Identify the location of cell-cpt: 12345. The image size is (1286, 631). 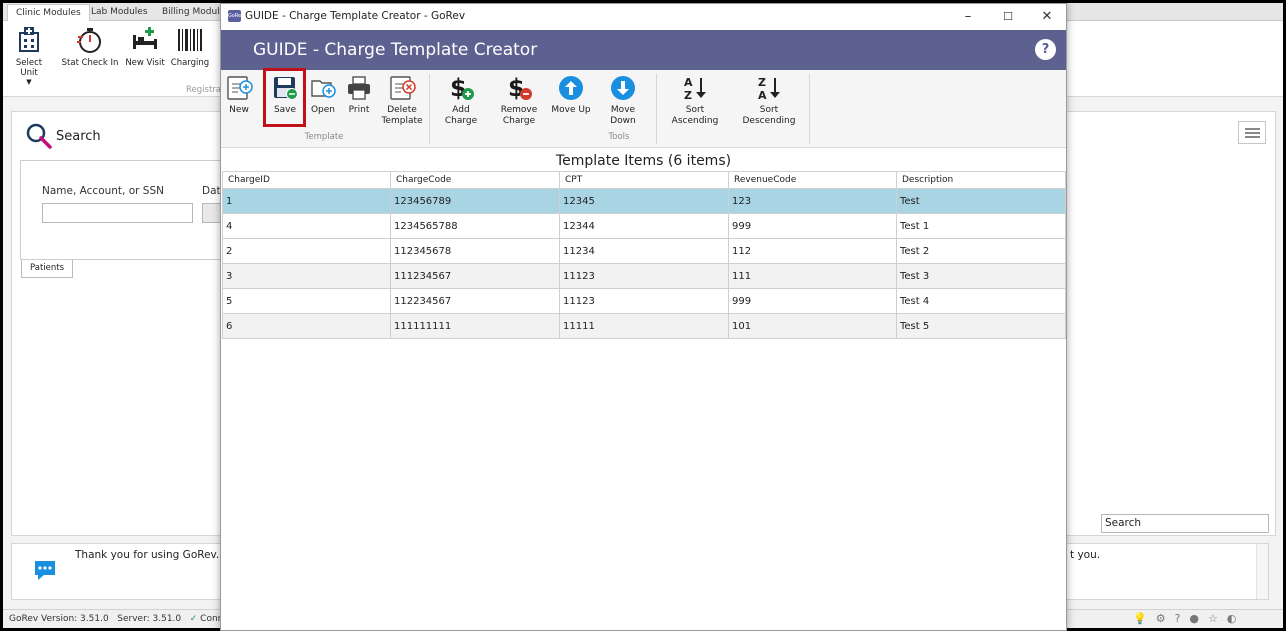
(644, 201).